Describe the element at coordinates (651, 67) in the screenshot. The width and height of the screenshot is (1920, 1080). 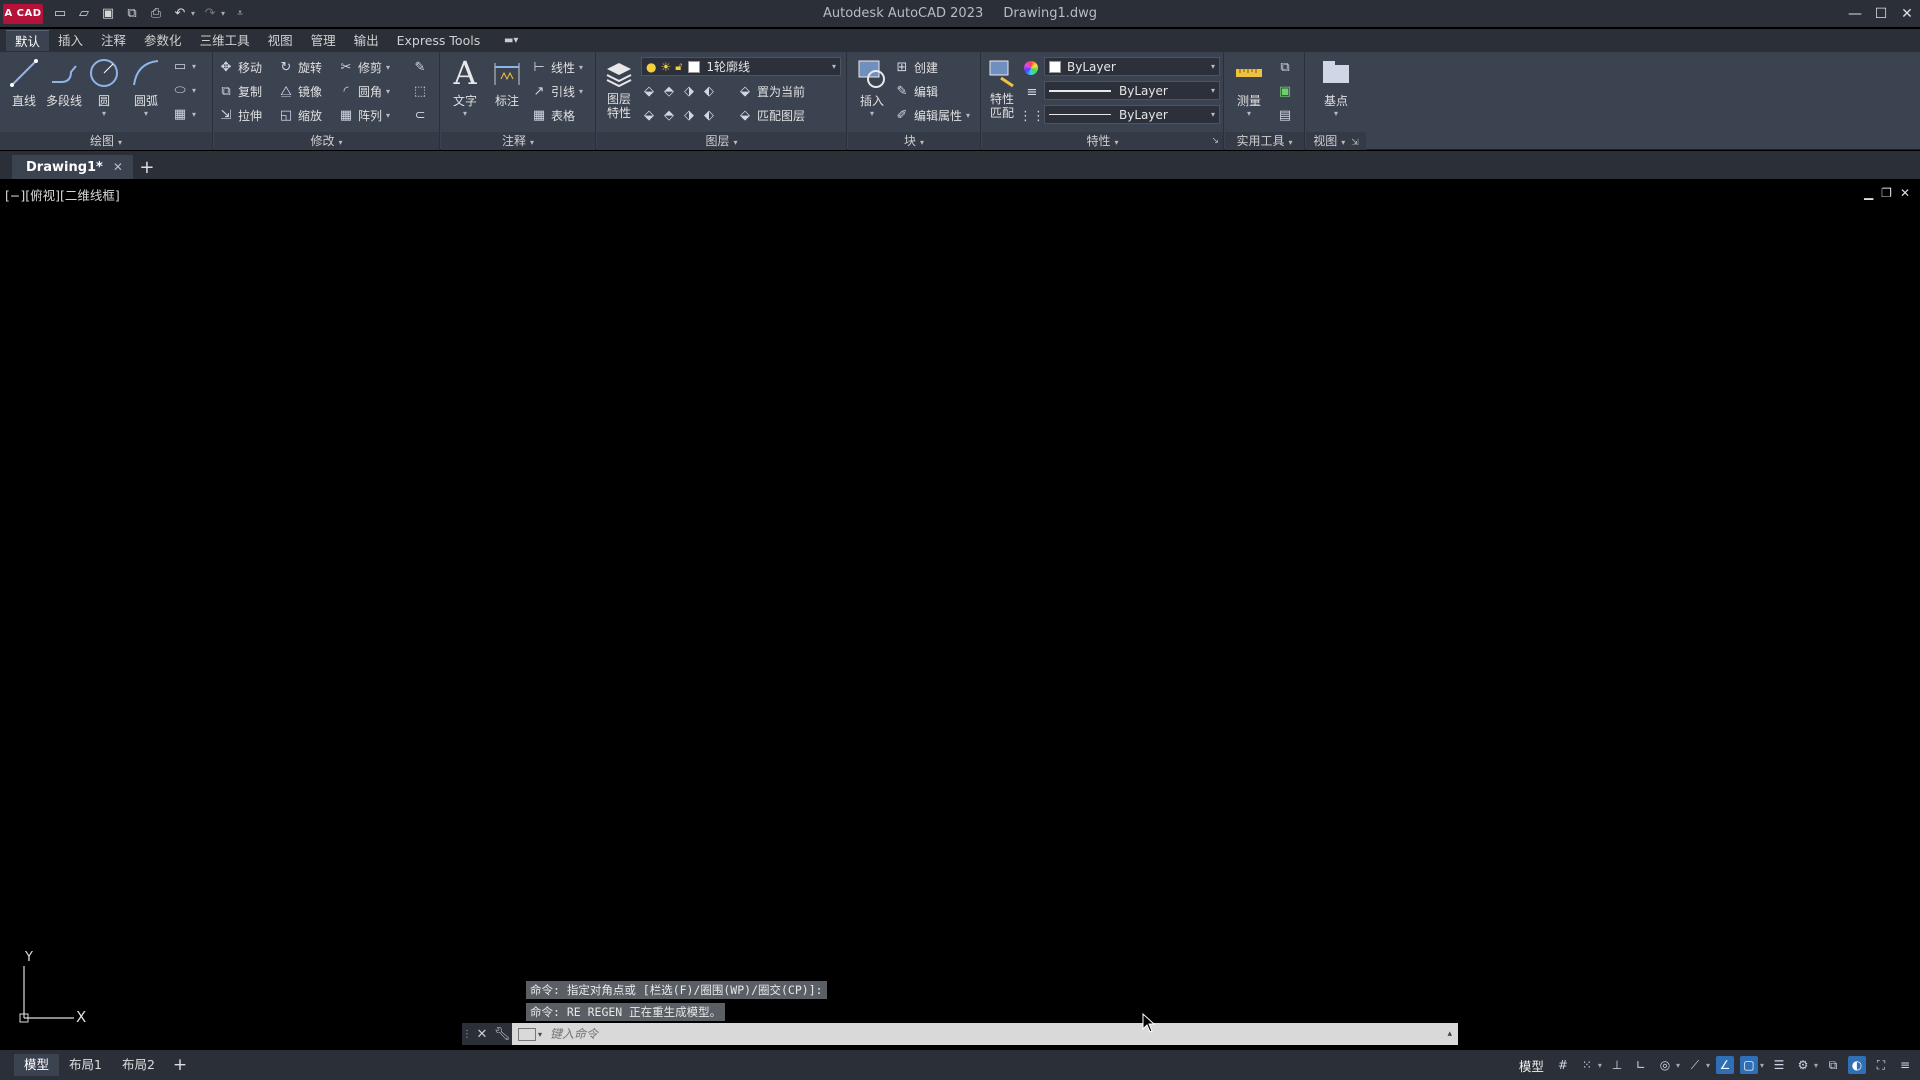
I see `layer-on-icon: ●` at that location.